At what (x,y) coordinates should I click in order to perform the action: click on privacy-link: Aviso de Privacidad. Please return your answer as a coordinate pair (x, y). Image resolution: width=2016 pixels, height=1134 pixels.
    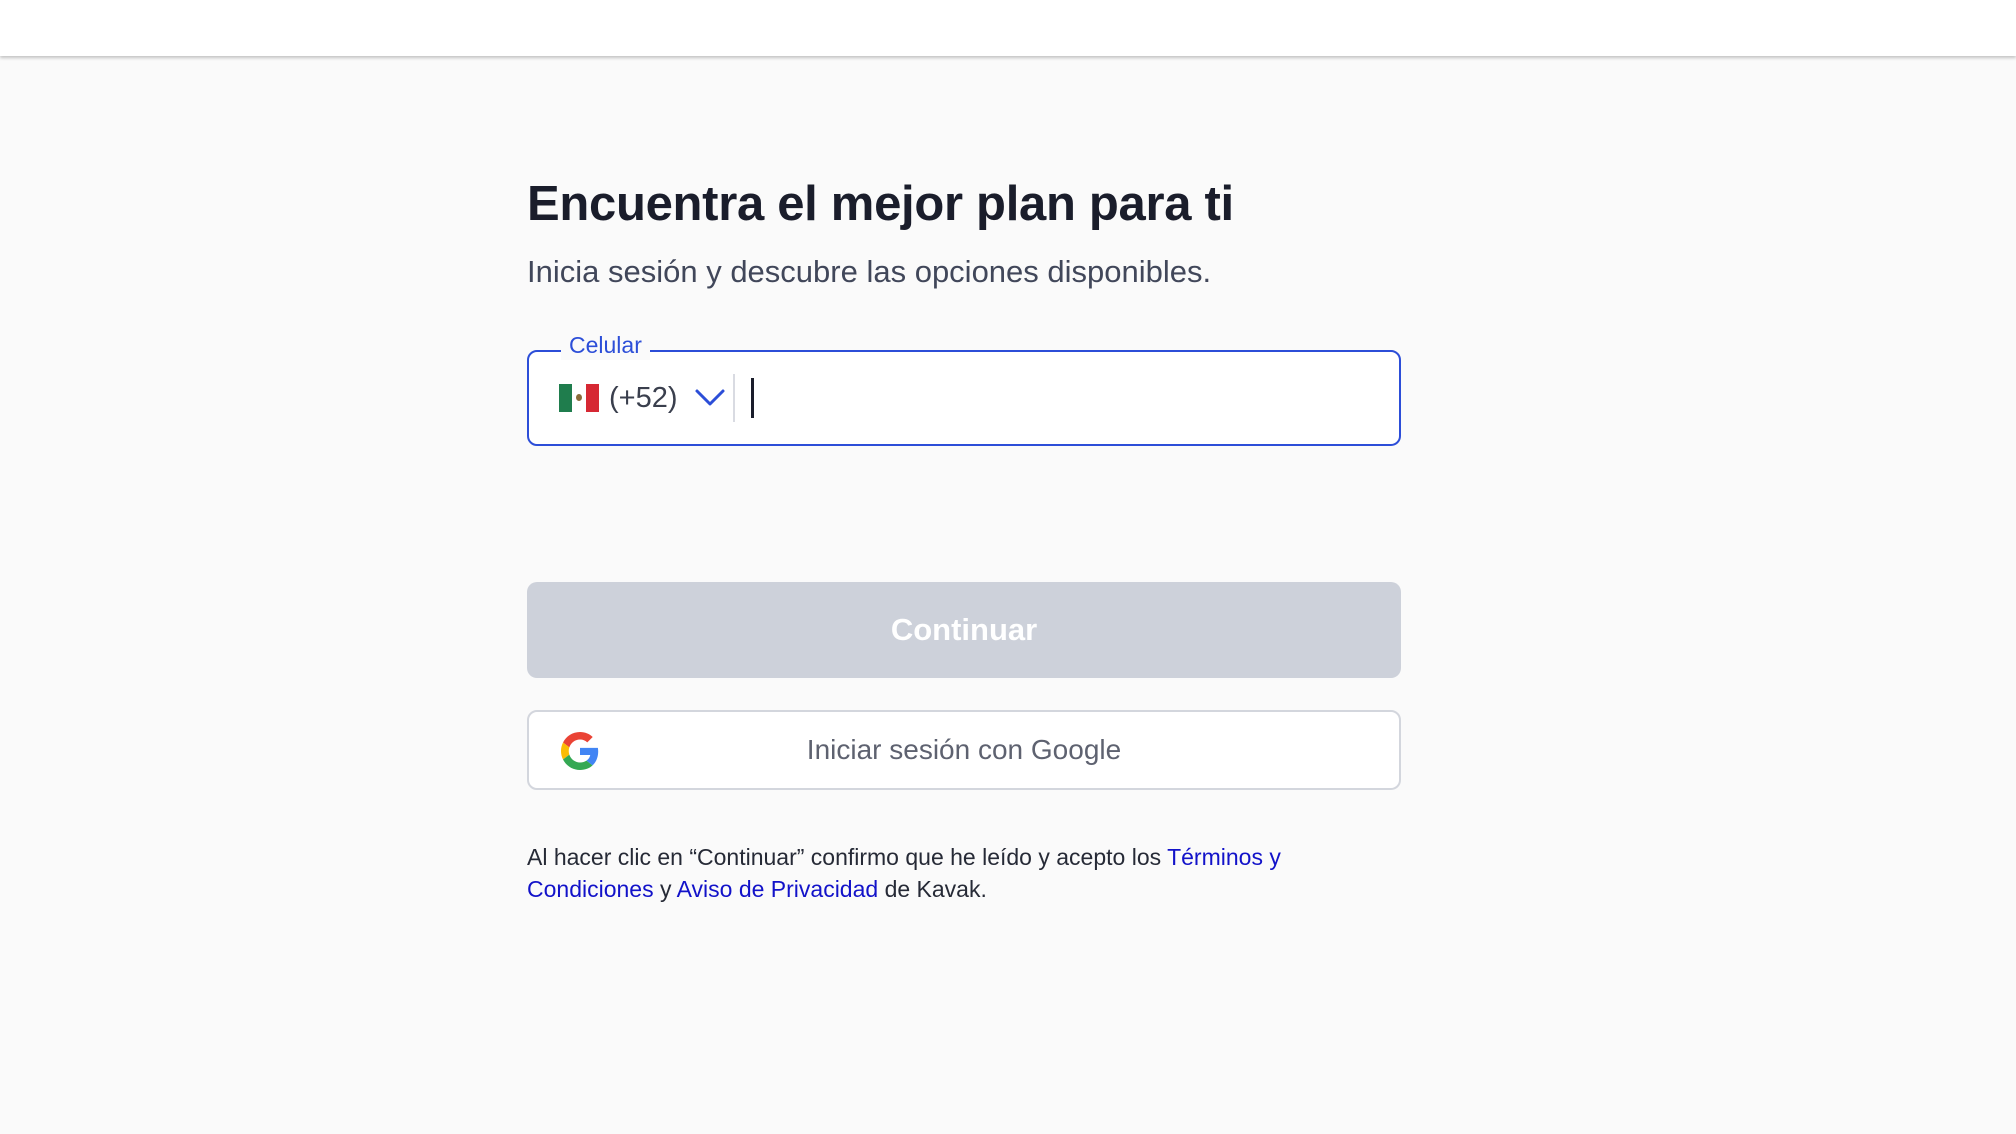
    Looking at the image, I should click on (778, 889).